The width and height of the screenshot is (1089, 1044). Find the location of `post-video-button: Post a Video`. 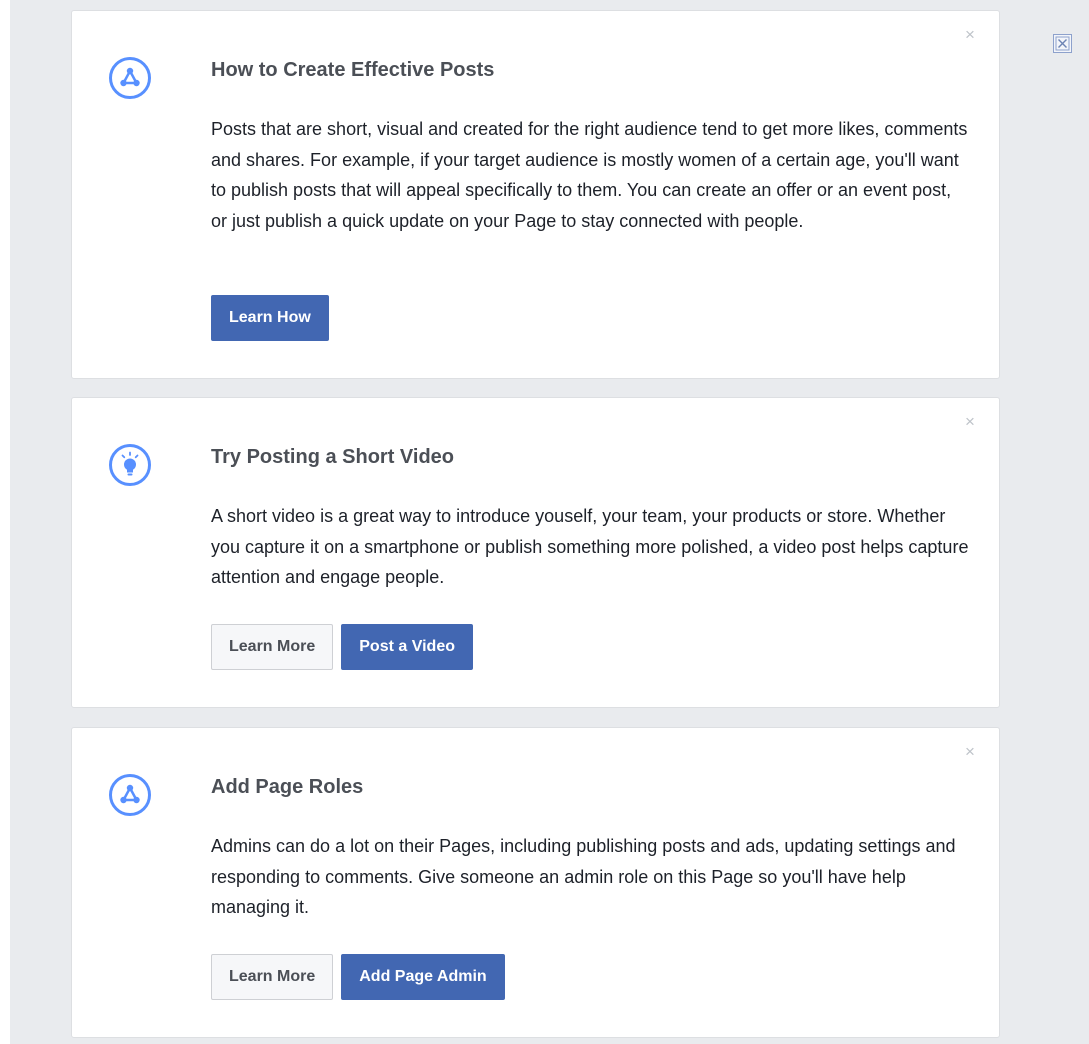

post-video-button: Post a Video is located at coordinates (407, 647).